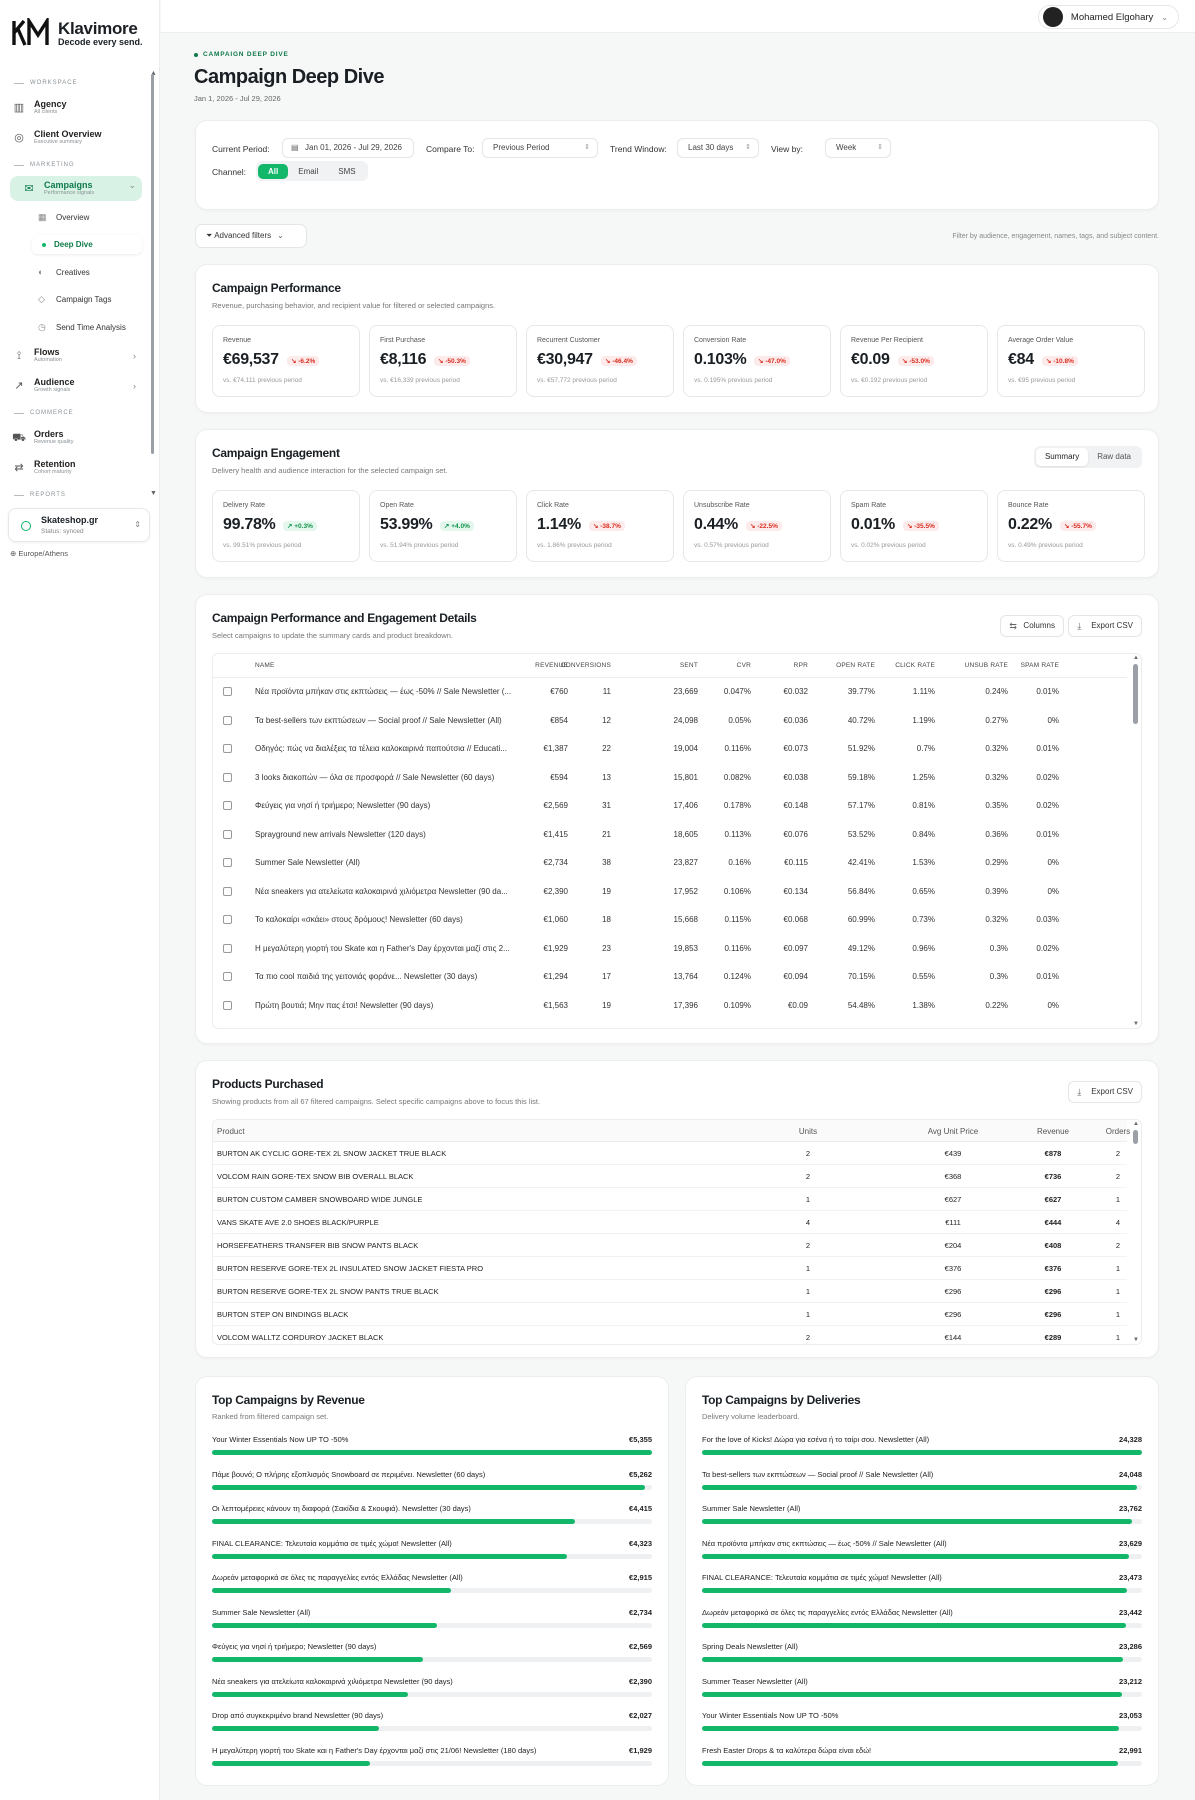 The width and height of the screenshot is (1195, 1800). What do you see at coordinates (852, 665) in the screenshot?
I see `column-header-open-rate: OPEN RATE` at bounding box center [852, 665].